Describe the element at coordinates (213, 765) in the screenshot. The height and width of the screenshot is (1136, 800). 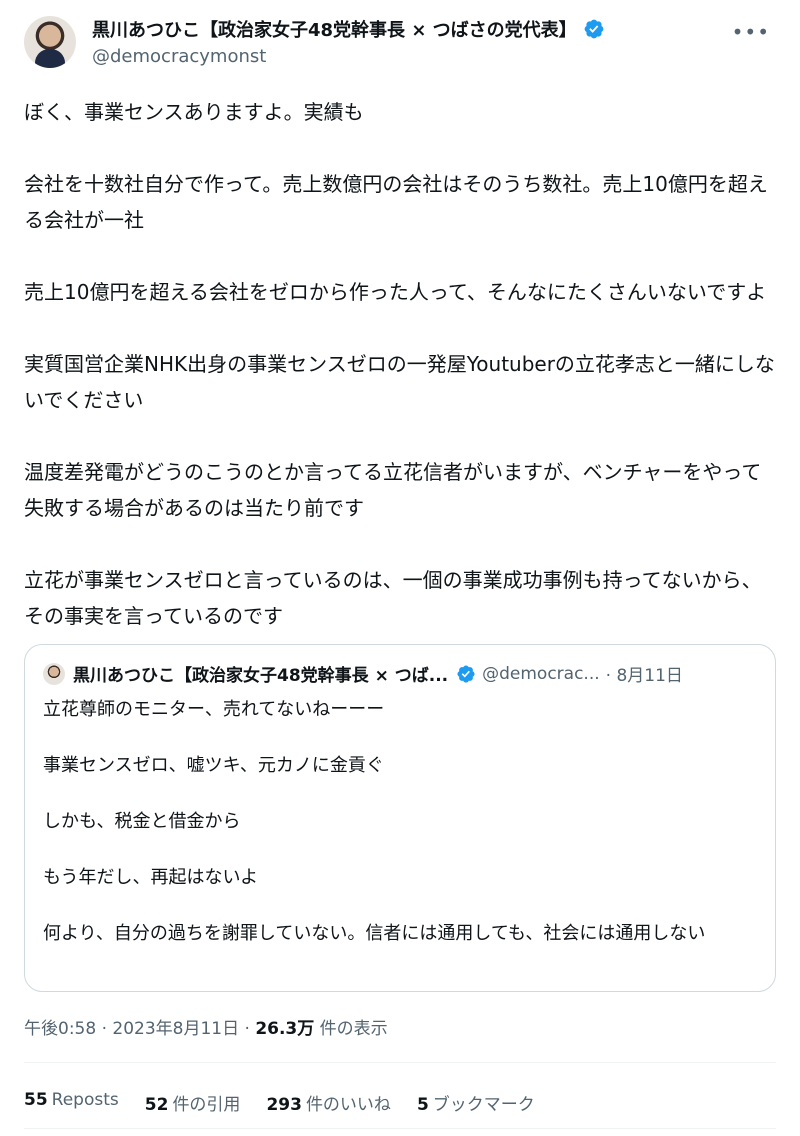
I see `quoted-paragraph: 事業センスゼロ、嘘ツキ、元カノに金貢ぐ` at that location.